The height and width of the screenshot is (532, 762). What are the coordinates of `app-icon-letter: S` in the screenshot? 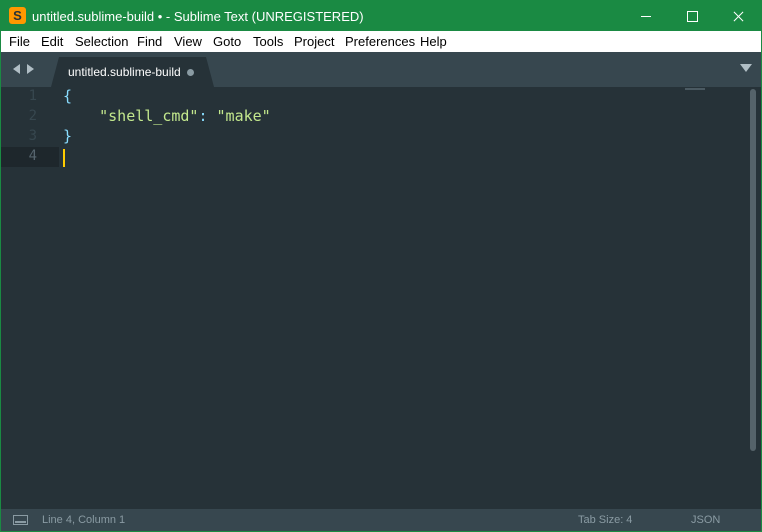 It's located at (17, 15).